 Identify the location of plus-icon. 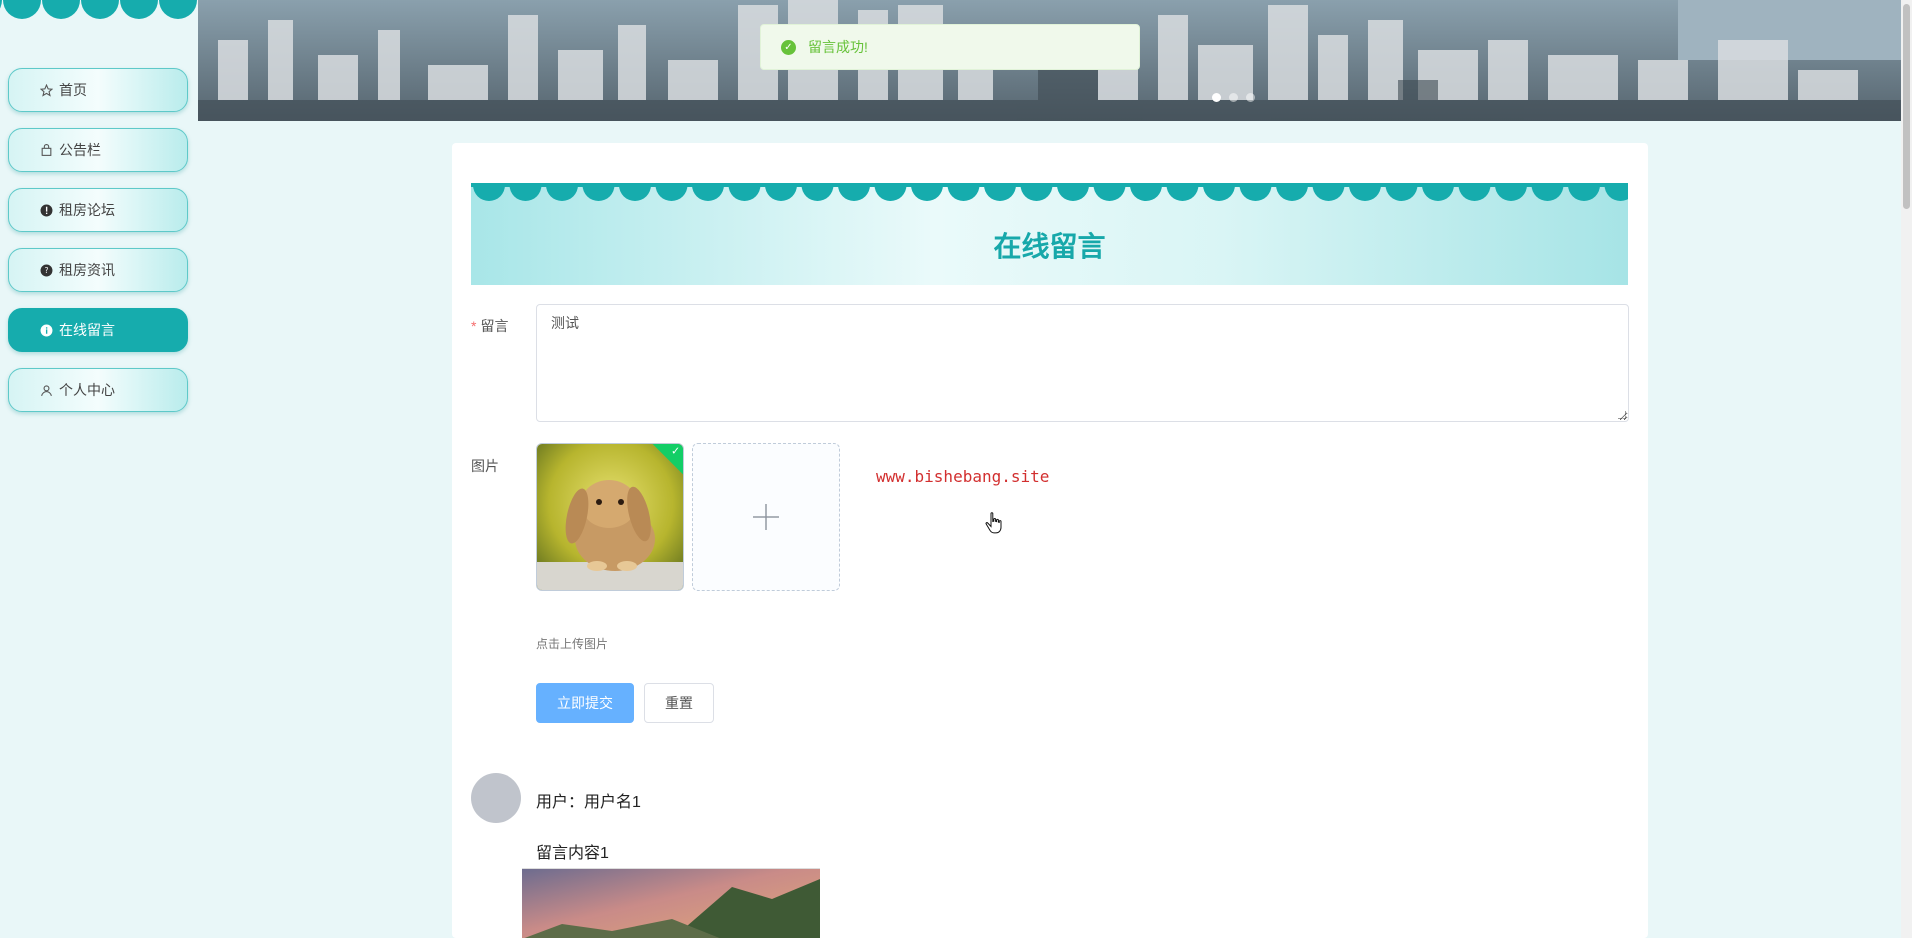
(766, 517).